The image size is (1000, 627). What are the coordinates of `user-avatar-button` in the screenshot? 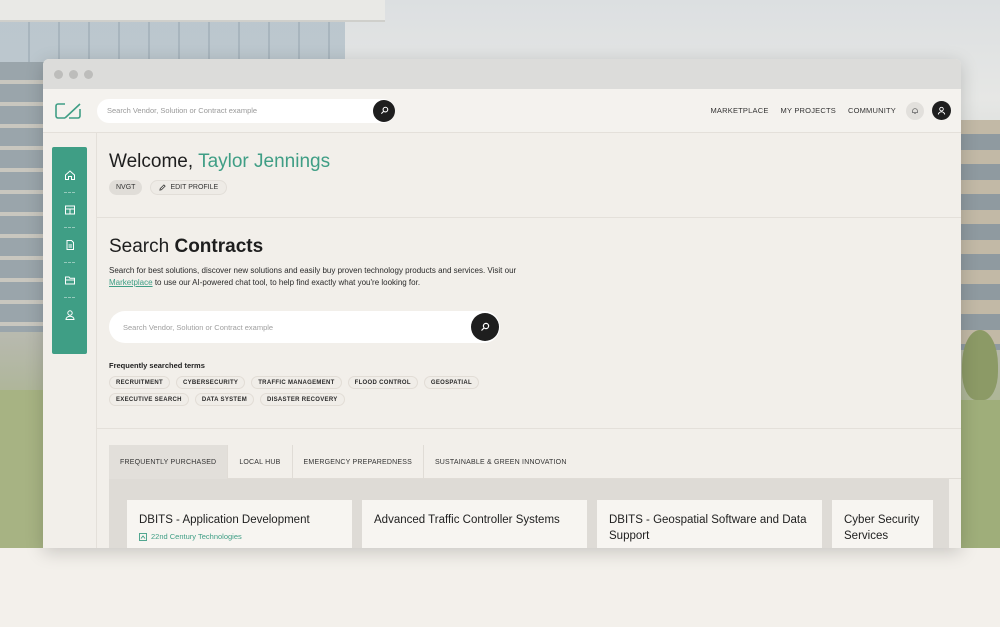 It's located at (941, 110).